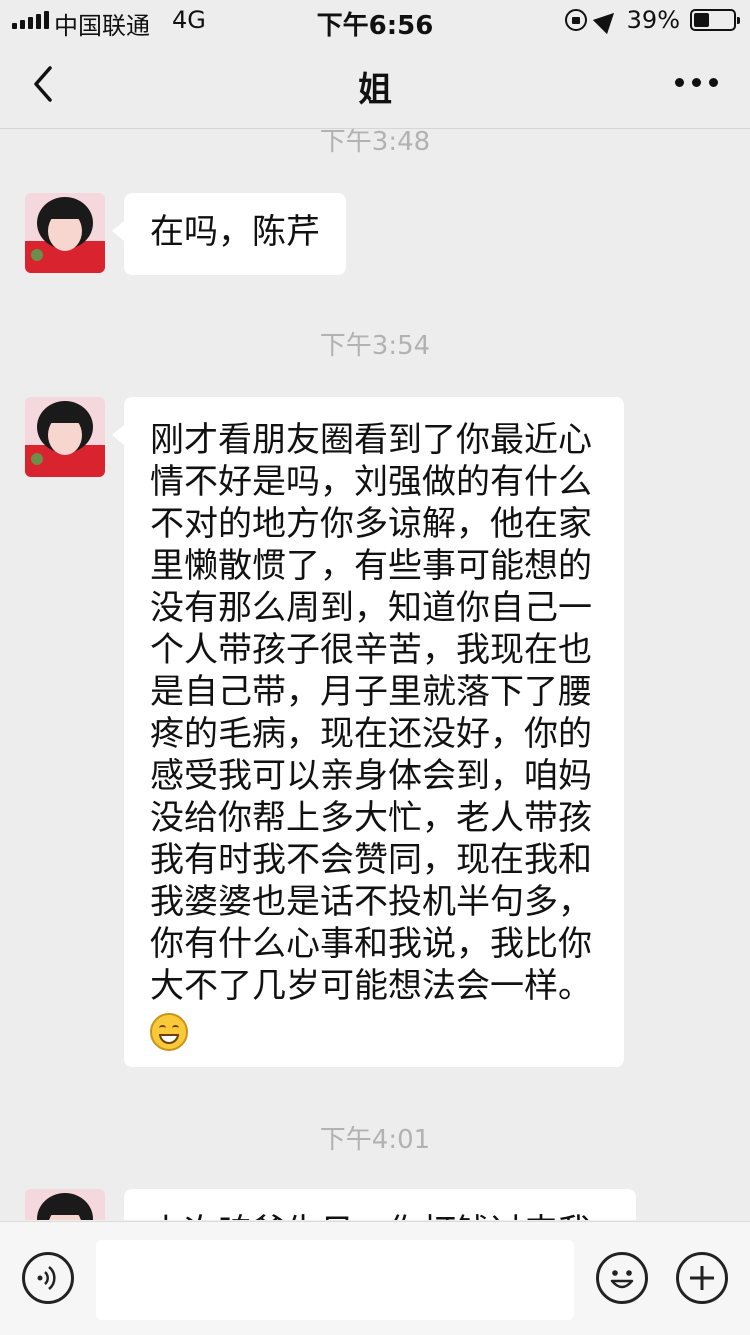 This screenshot has height=1335, width=750. I want to click on timestamp: 下午3:48, so click(375, 143).